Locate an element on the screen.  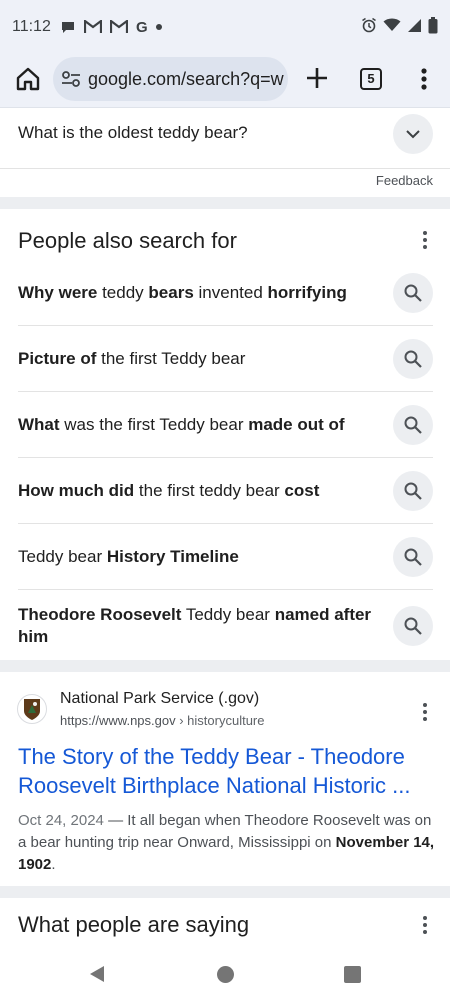
result-url: https://www.nps.gov › historyculture is located at coordinates (162, 720).